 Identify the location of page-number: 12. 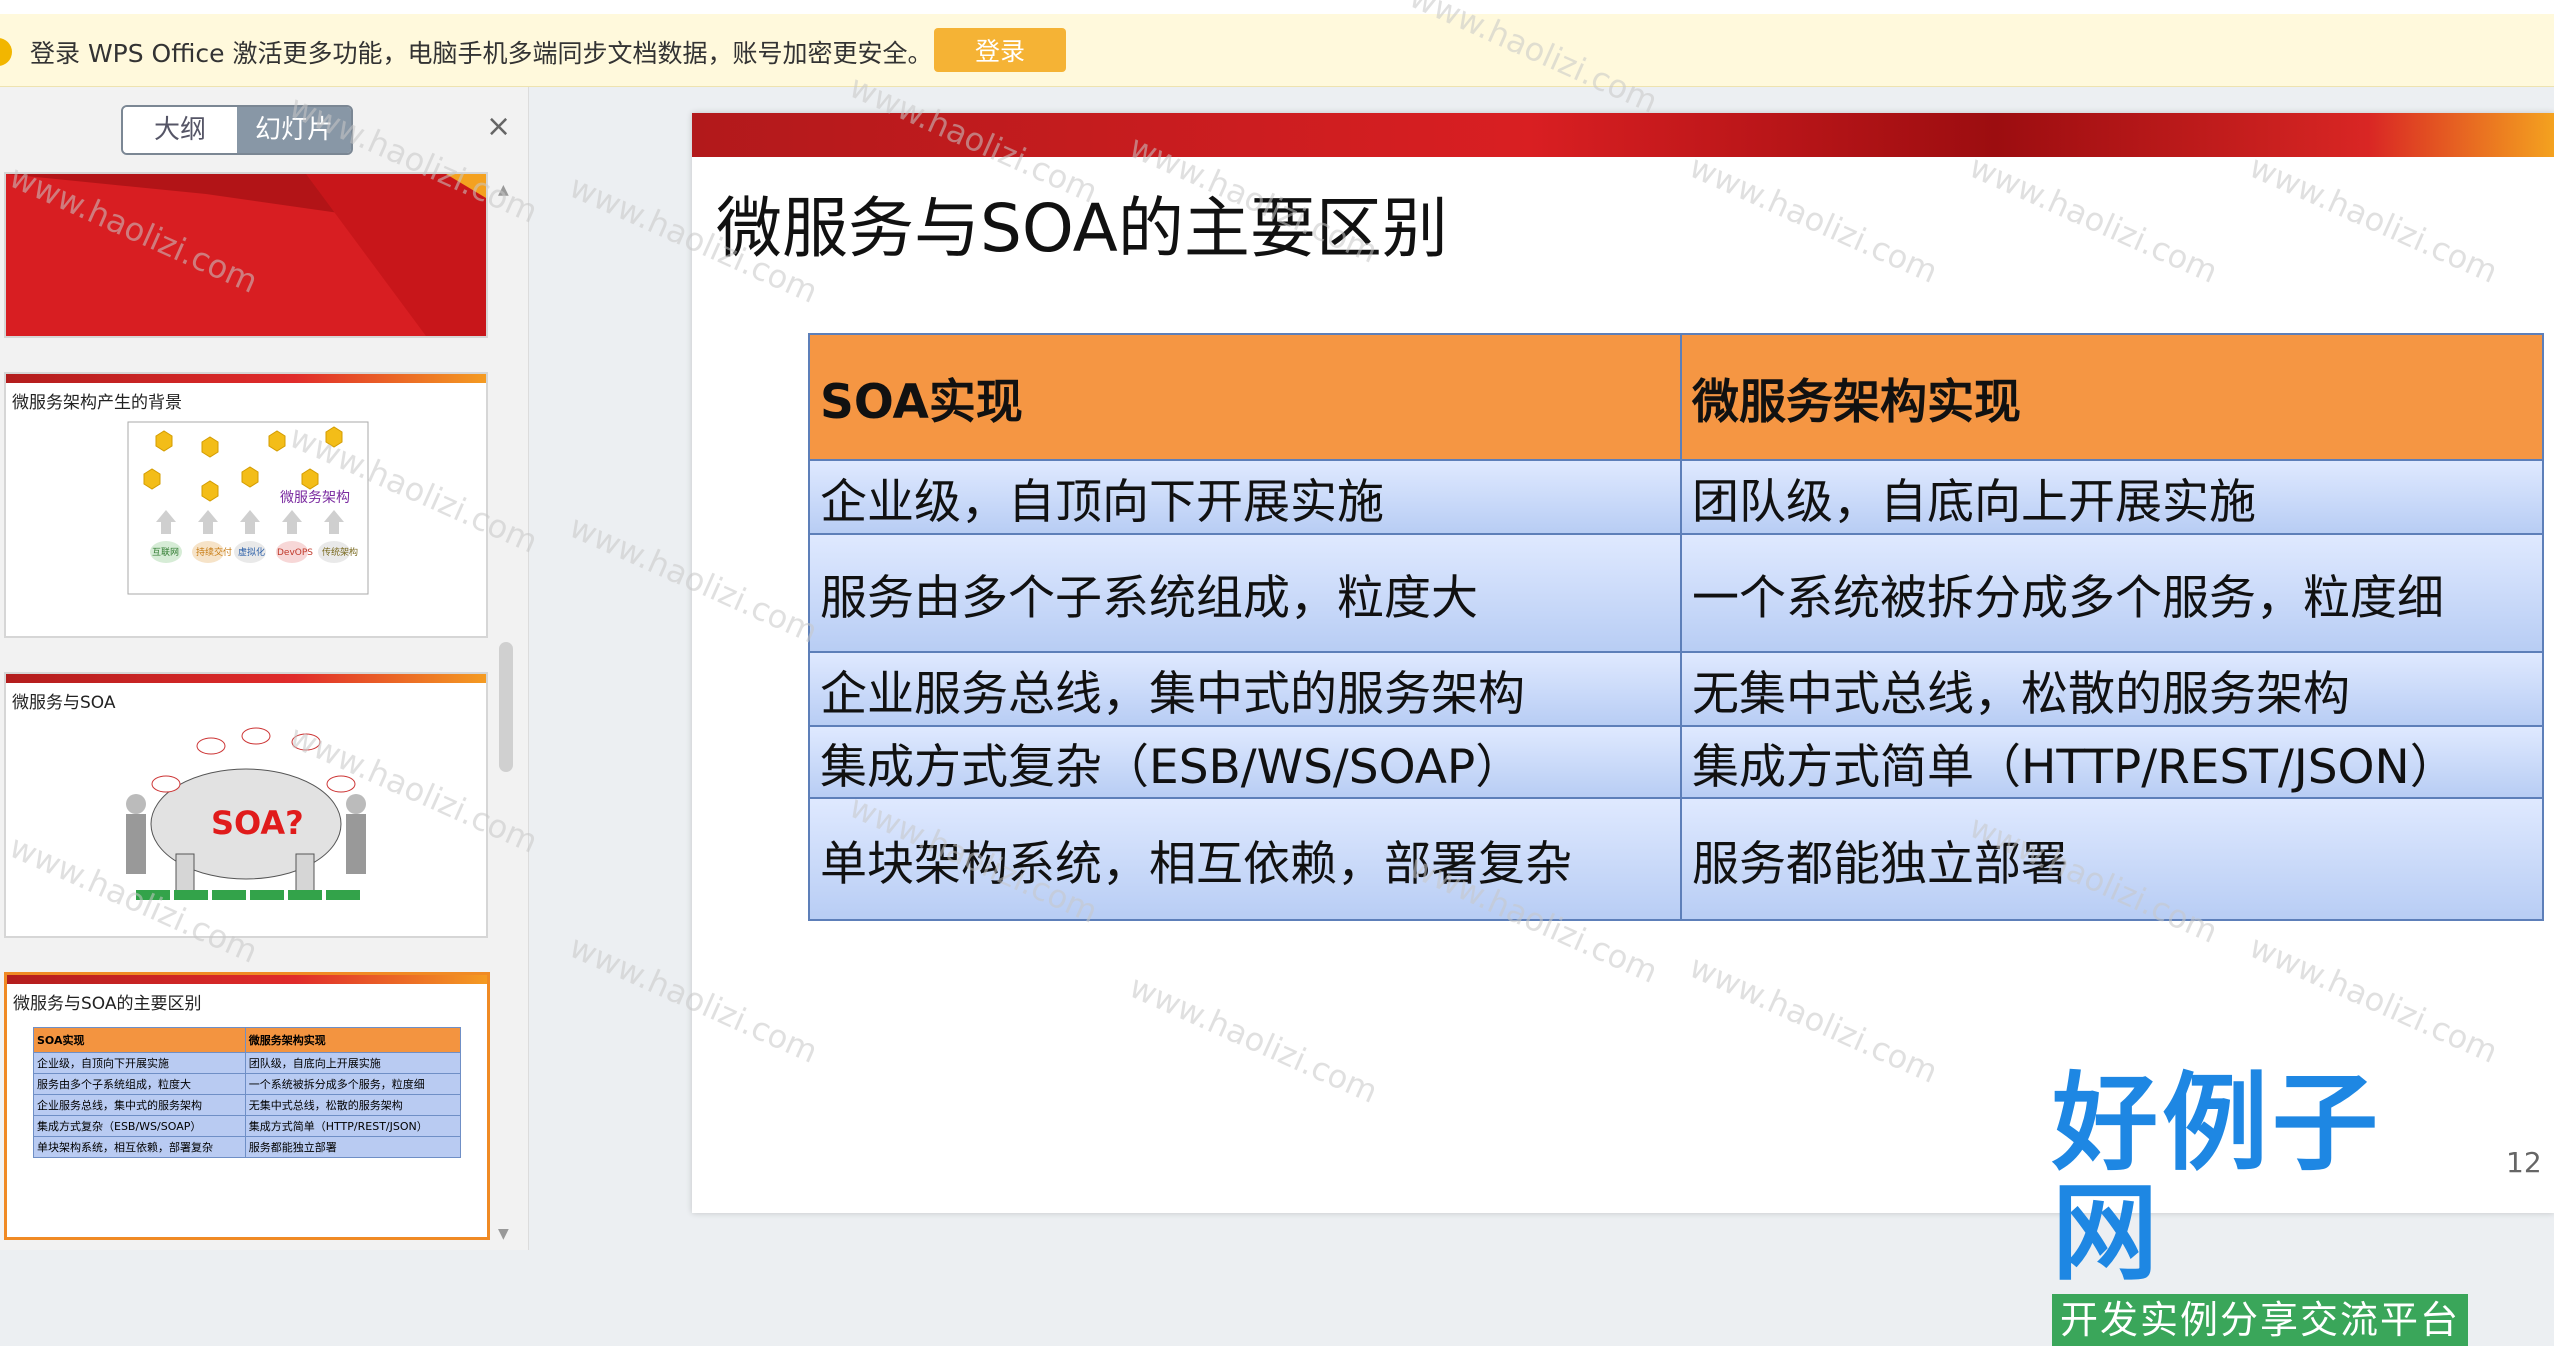
(2524, 1162).